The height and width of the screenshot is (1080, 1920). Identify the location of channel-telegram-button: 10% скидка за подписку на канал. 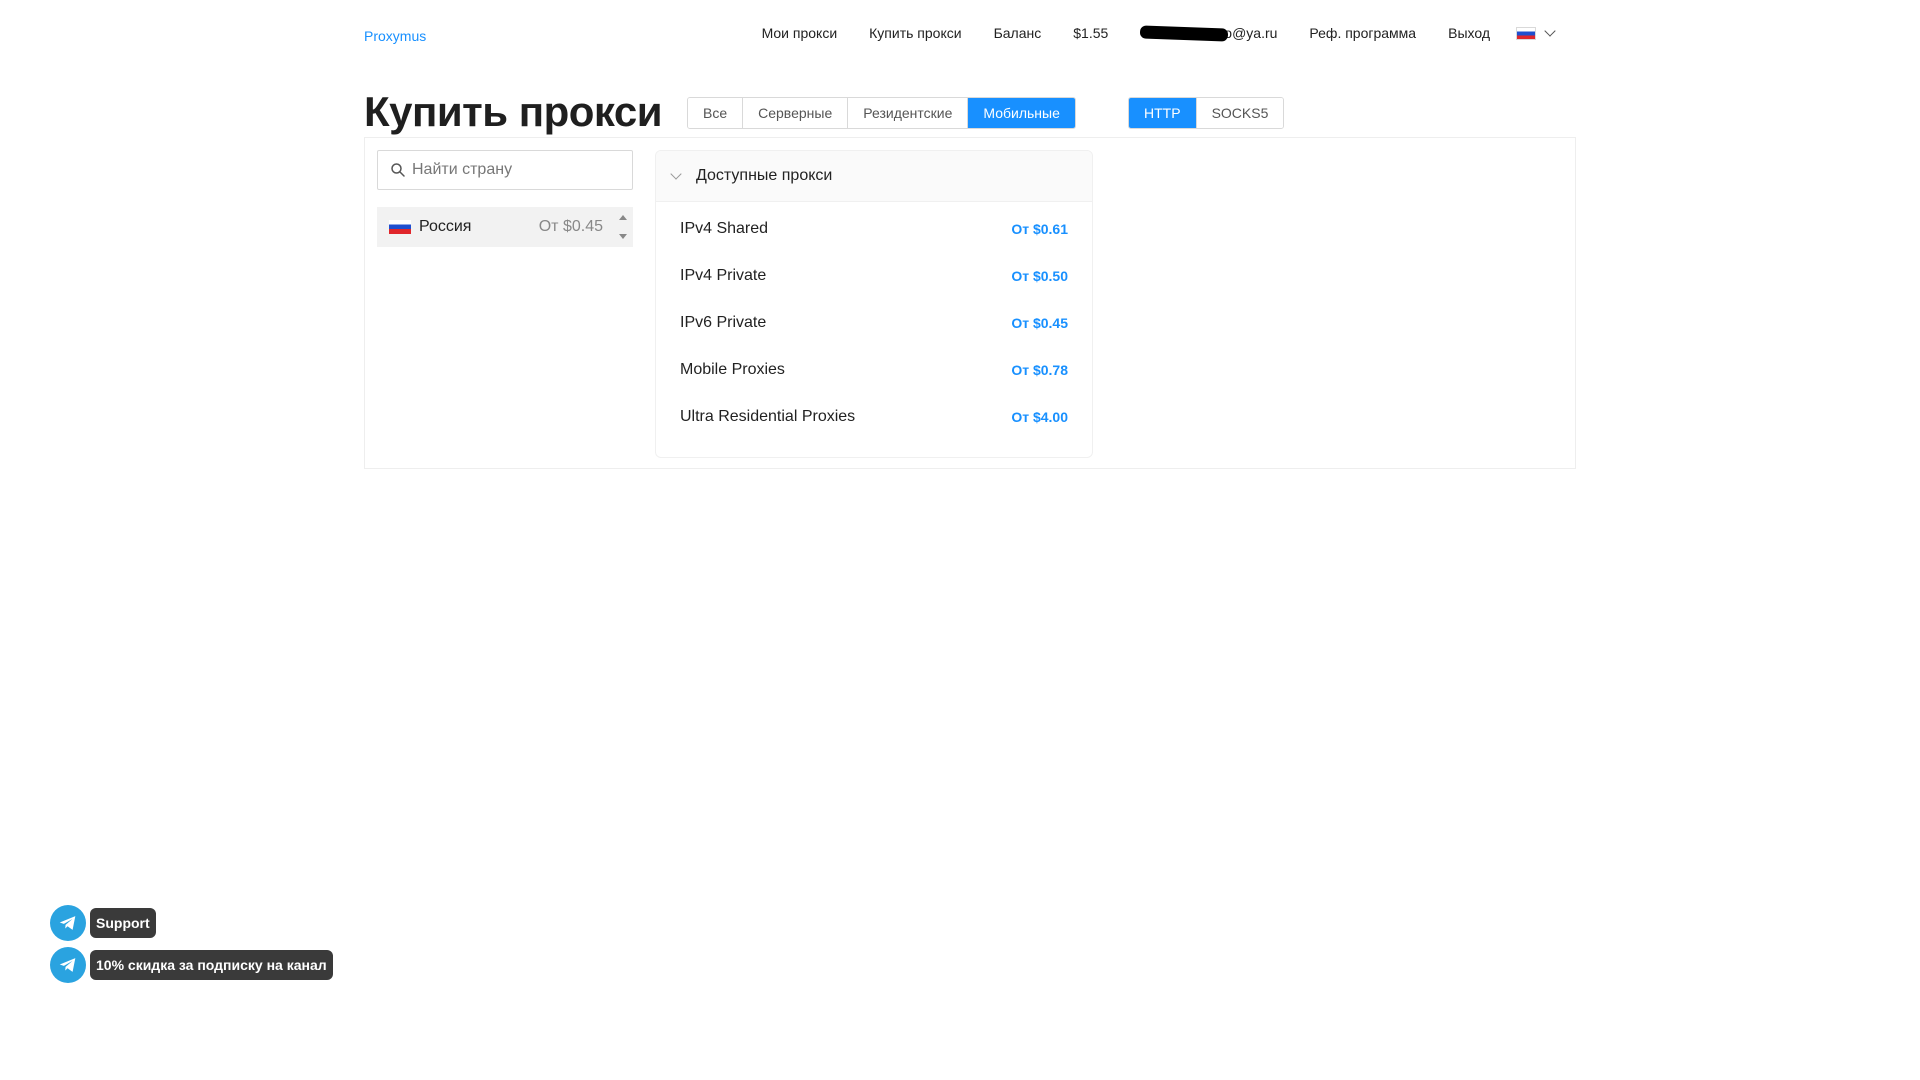
(191, 965).